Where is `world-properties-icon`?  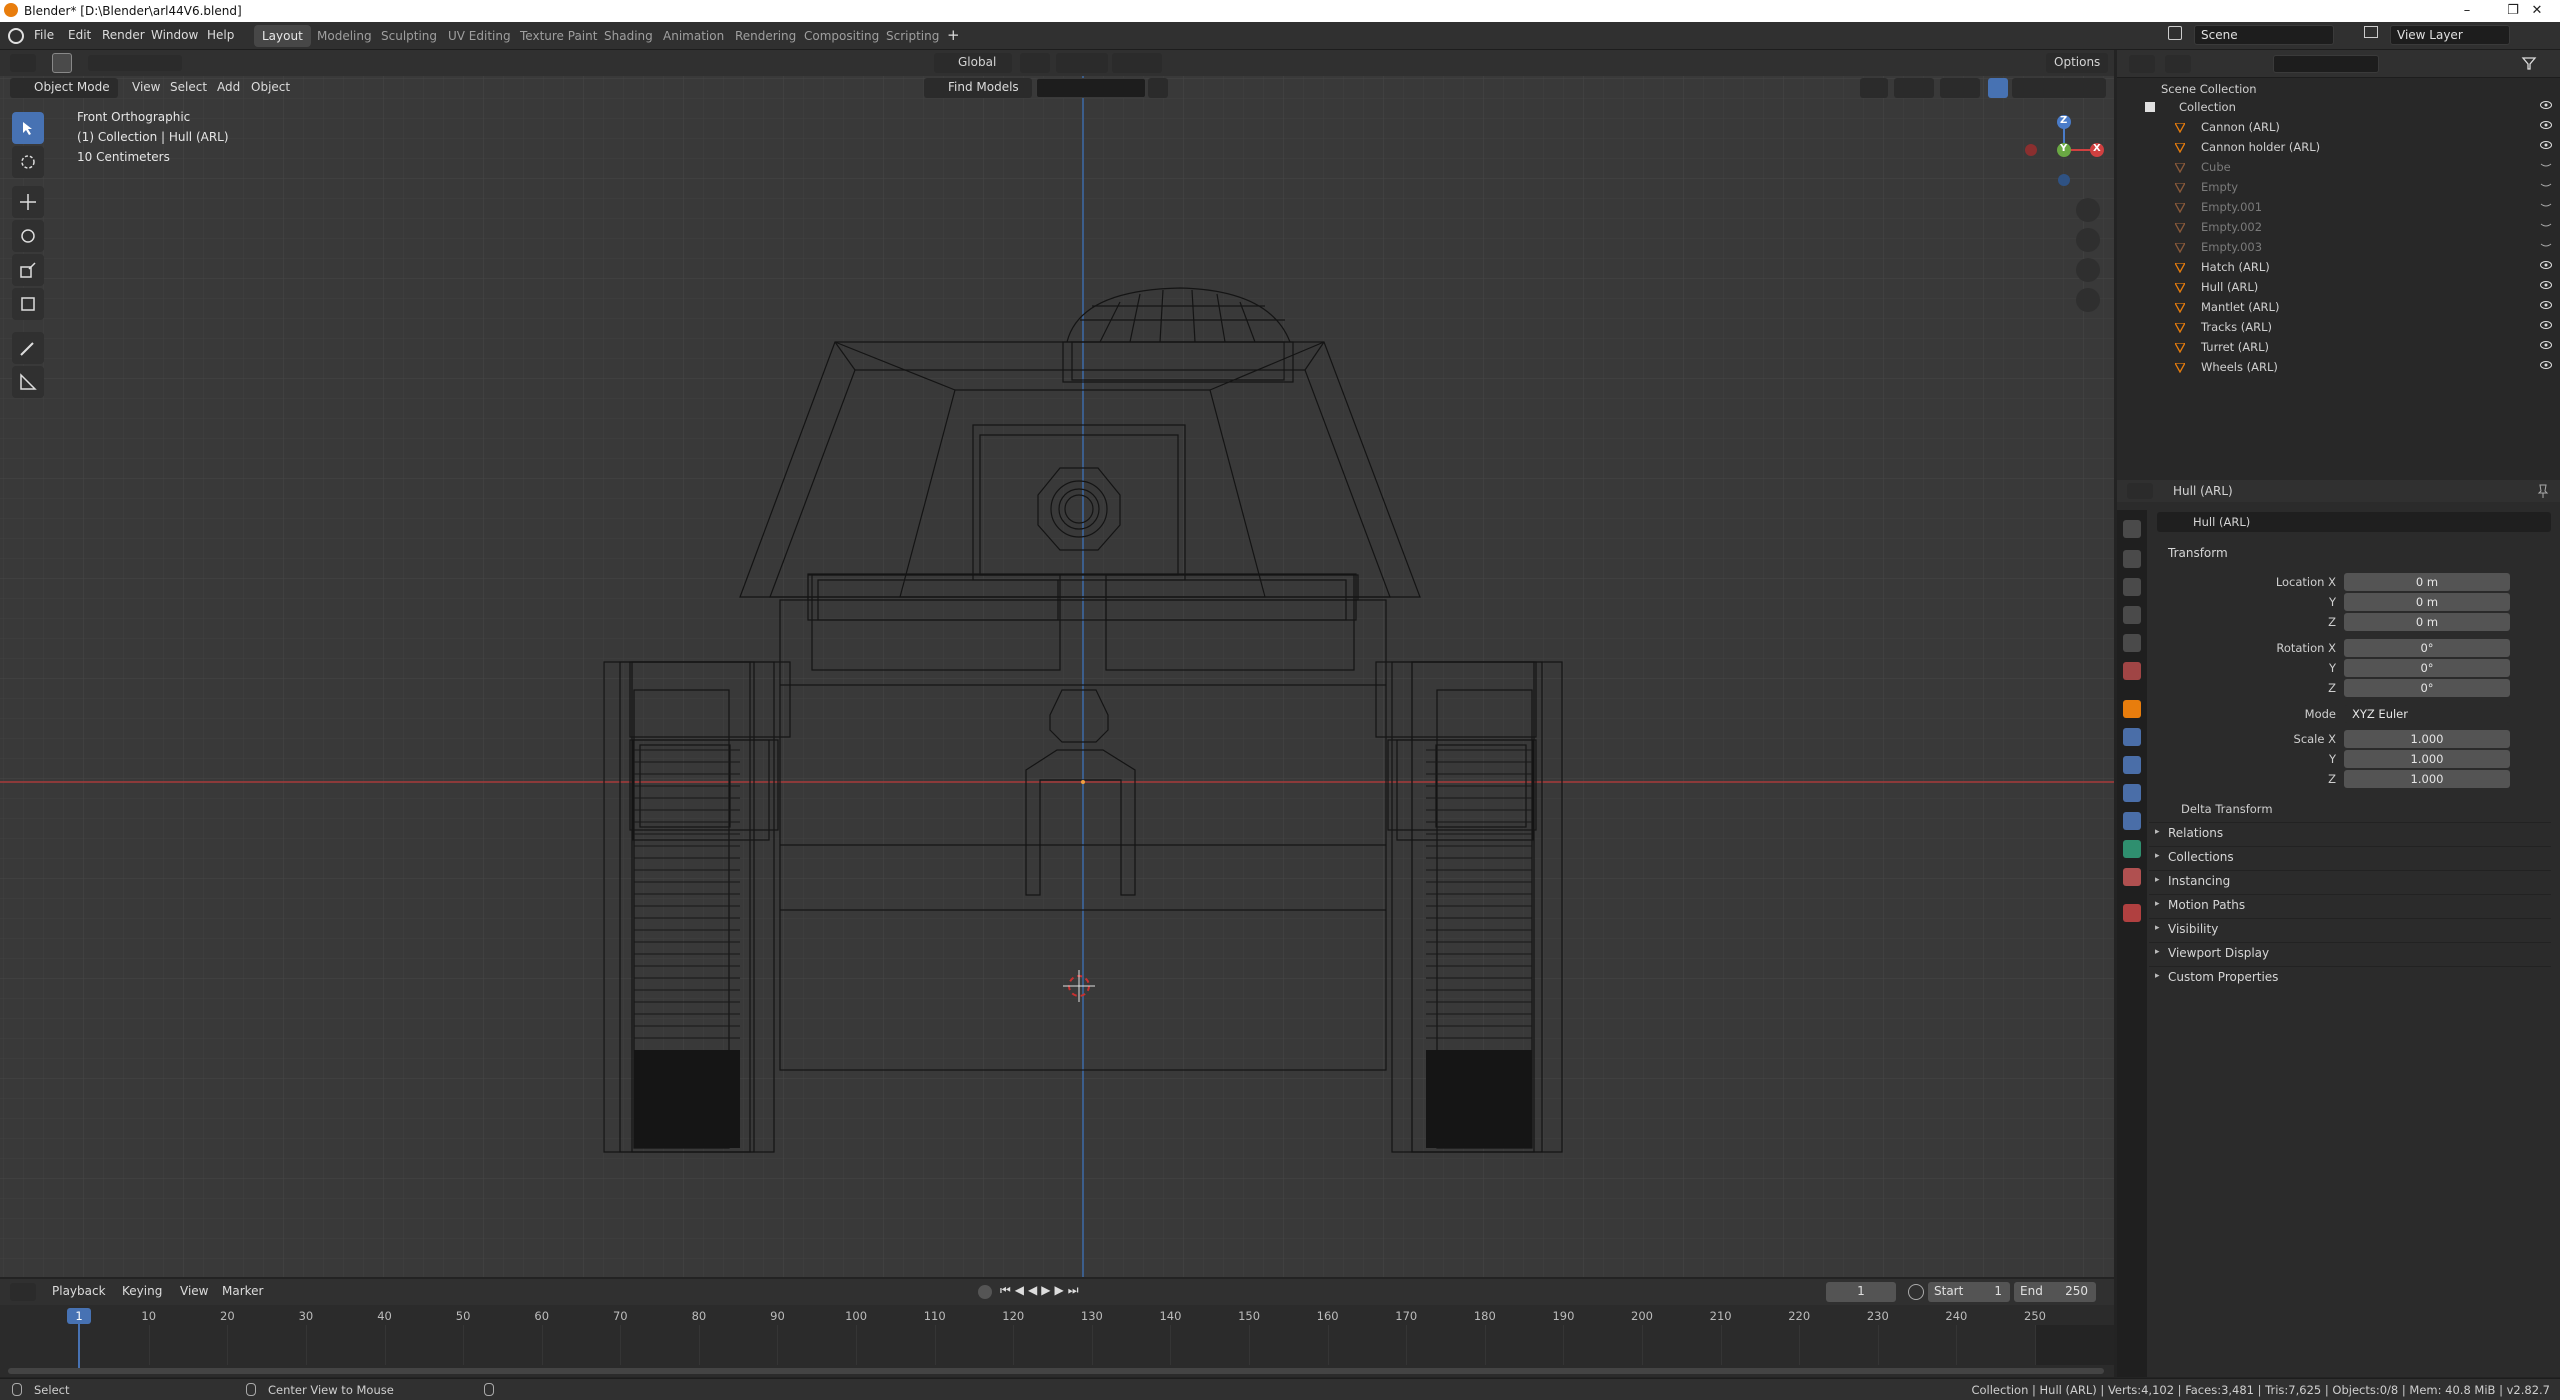
world-properties-icon is located at coordinates (2132, 671).